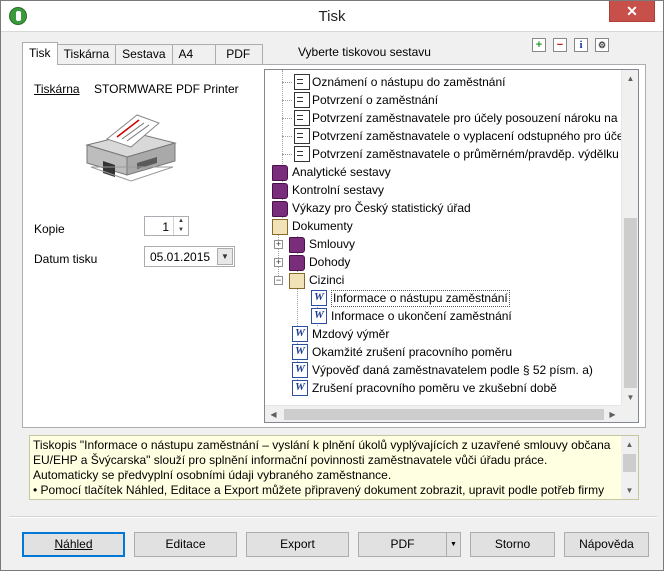  I want to click on pdf-split-button: PDF ▼, so click(409, 544).